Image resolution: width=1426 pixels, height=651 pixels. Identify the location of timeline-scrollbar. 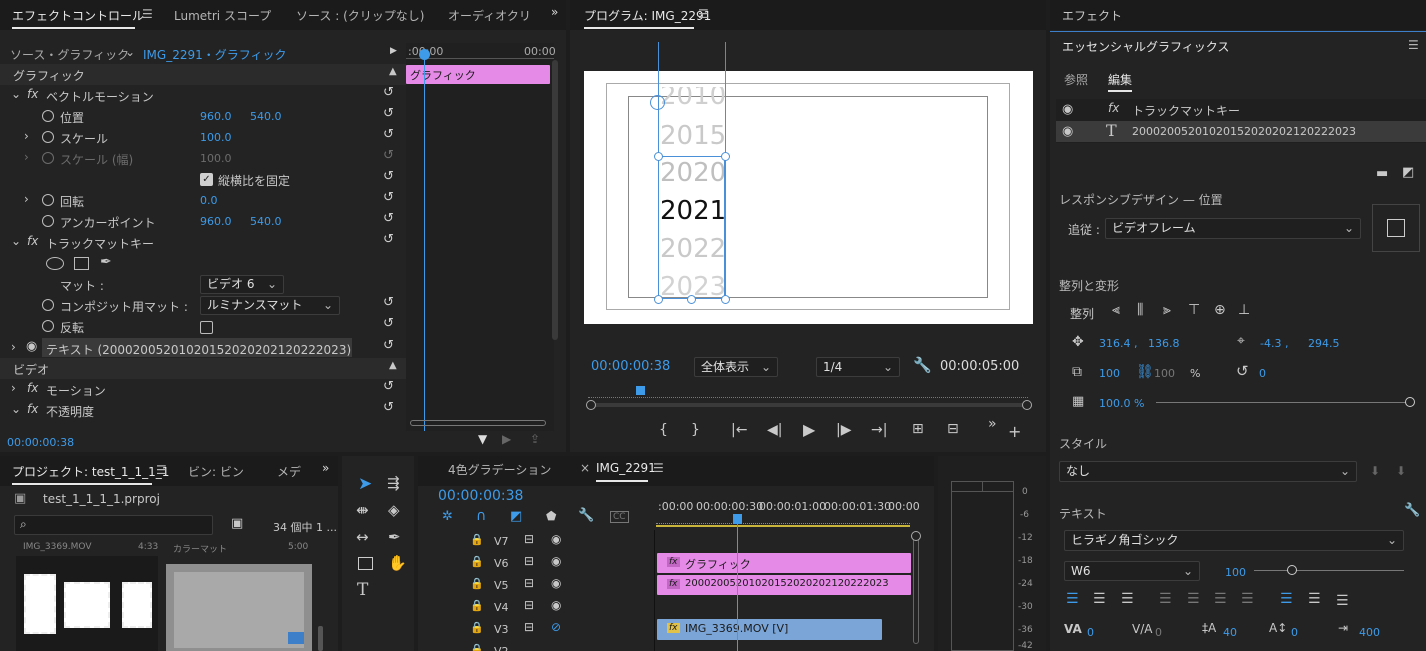
(916, 589).